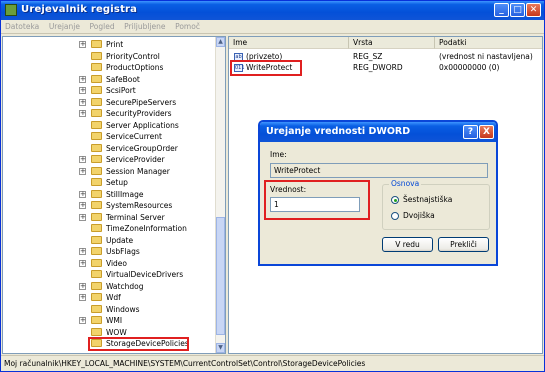 Image resolution: width=545 pixels, height=372 pixels. What do you see at coordinates (146, 102) in the screenshot?
I see `tree-item: + SecurePipeServers` at bounding box center [146, 102].